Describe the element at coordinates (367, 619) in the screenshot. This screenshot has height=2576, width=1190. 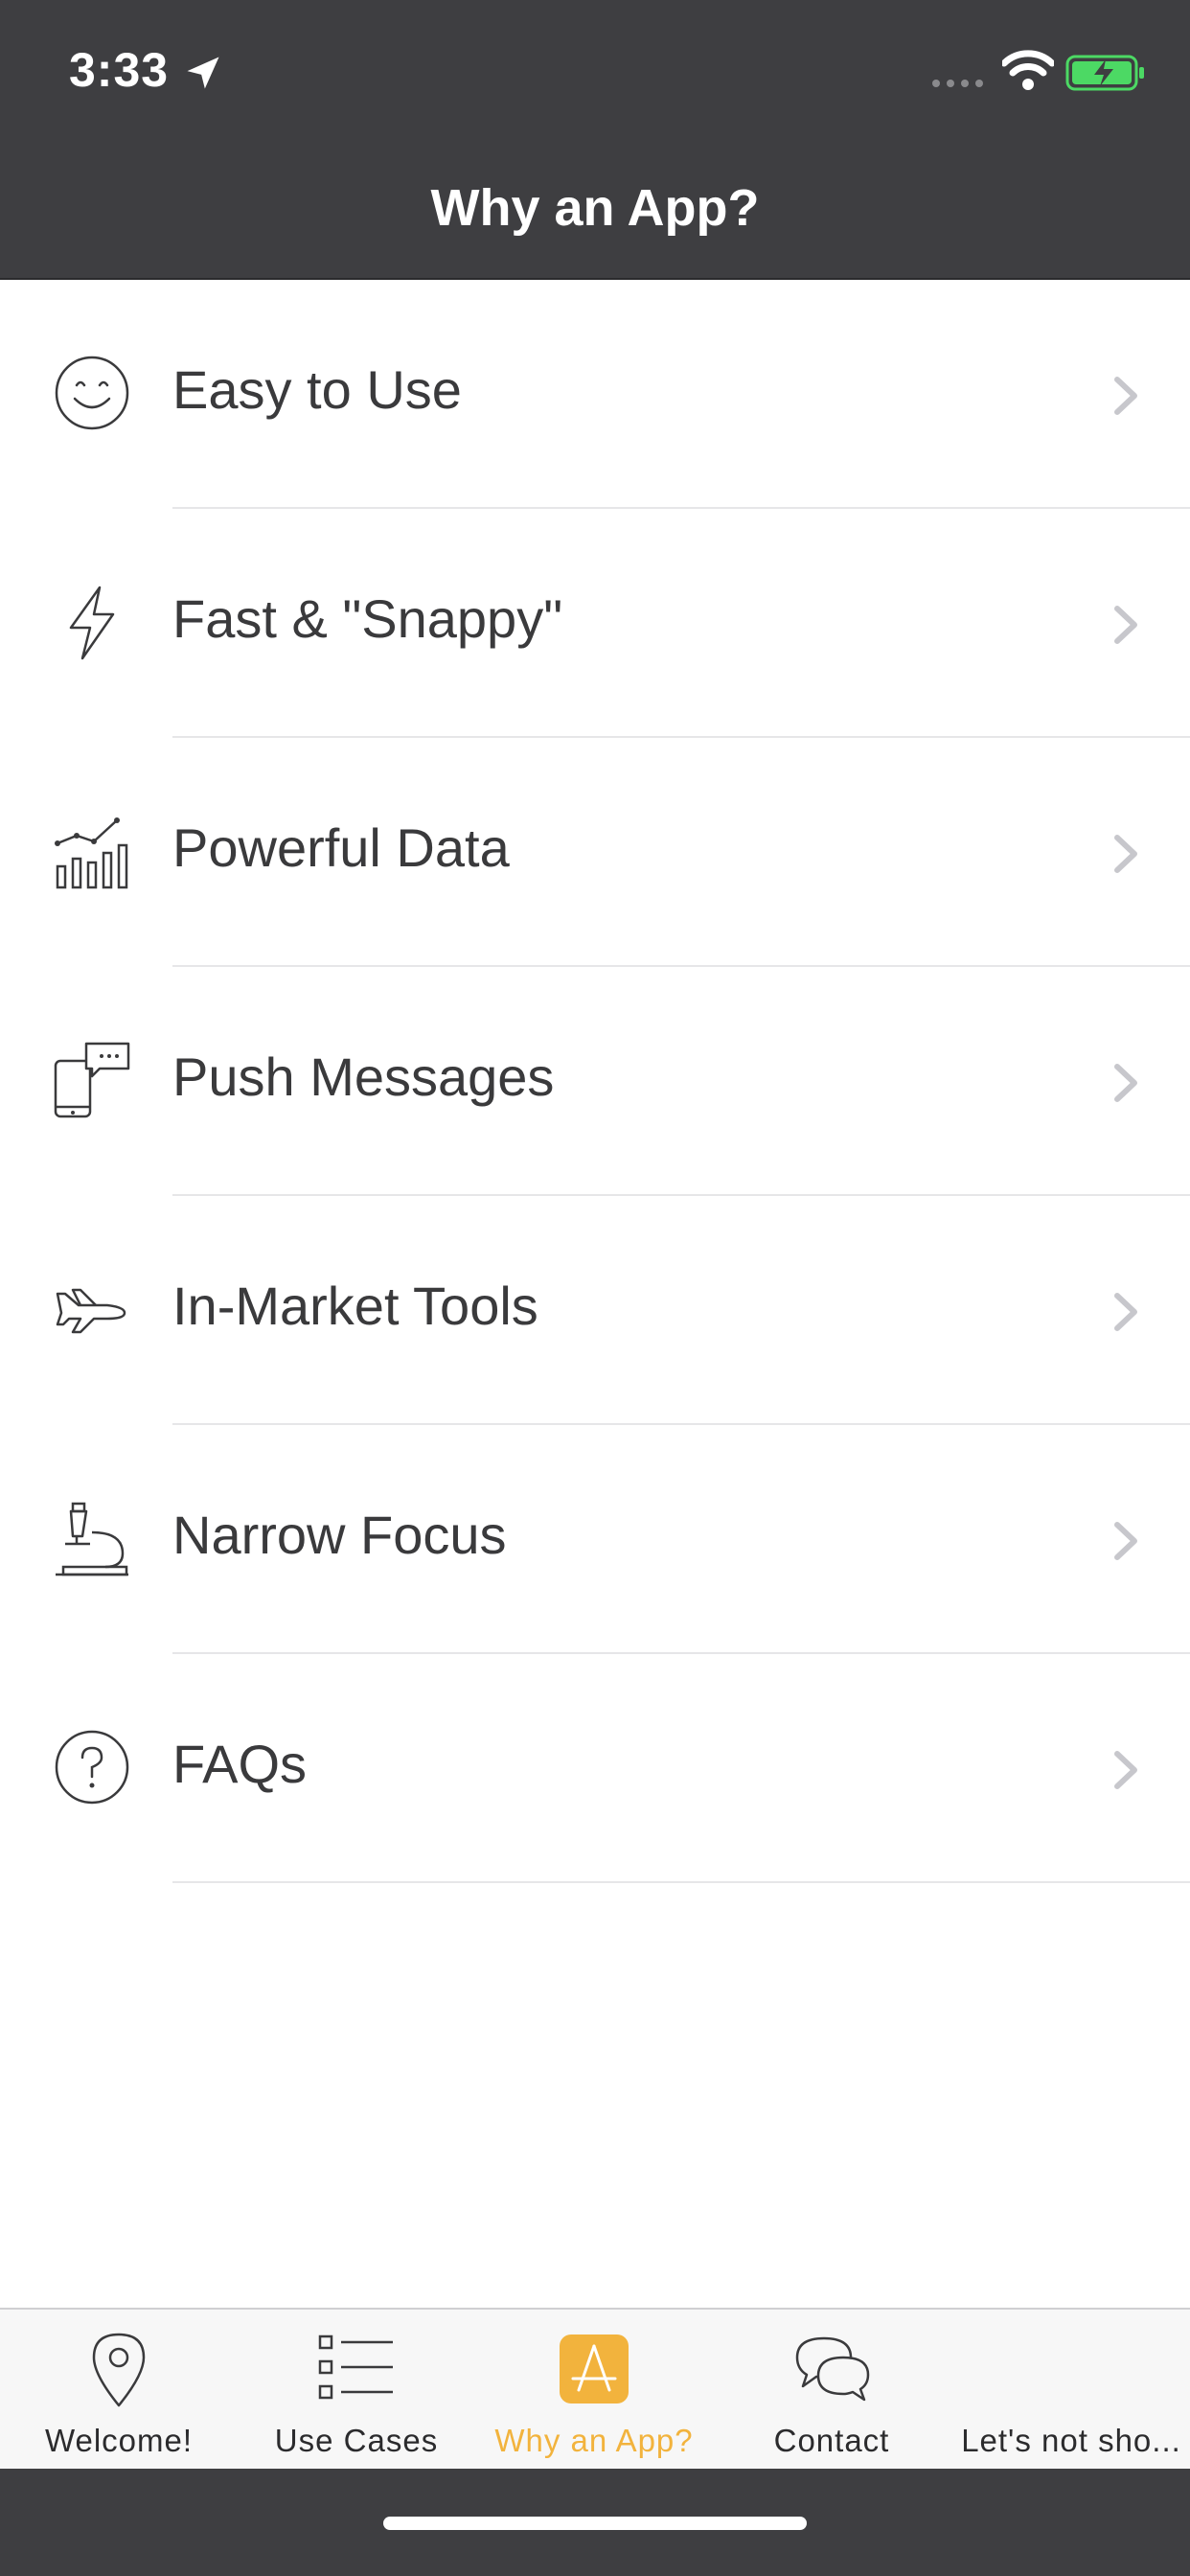
I see `list-item-label: Fast & "Snappy"` at that location.